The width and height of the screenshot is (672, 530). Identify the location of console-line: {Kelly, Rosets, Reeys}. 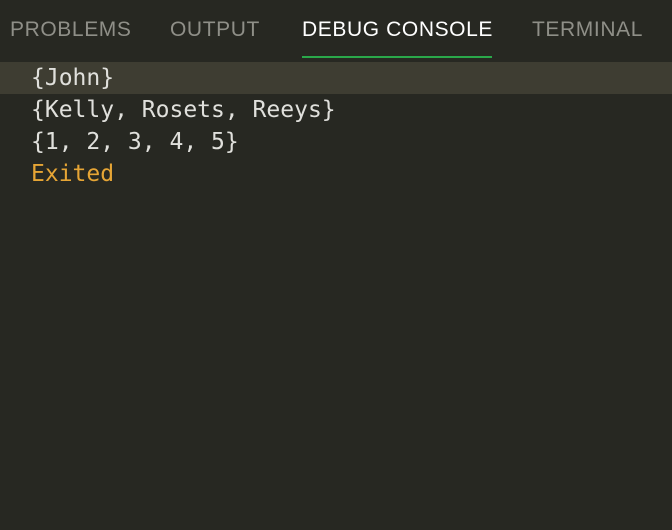
(183, 110).